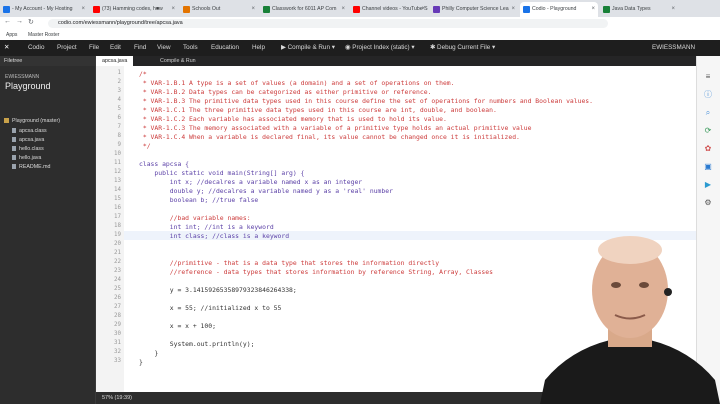 The width and height of the screenshot is (720, 404). What do you see at coordinates (195, 218) in the screenshot?
I see `code-line: //bad variable names:` at bounding box center [195, 218].